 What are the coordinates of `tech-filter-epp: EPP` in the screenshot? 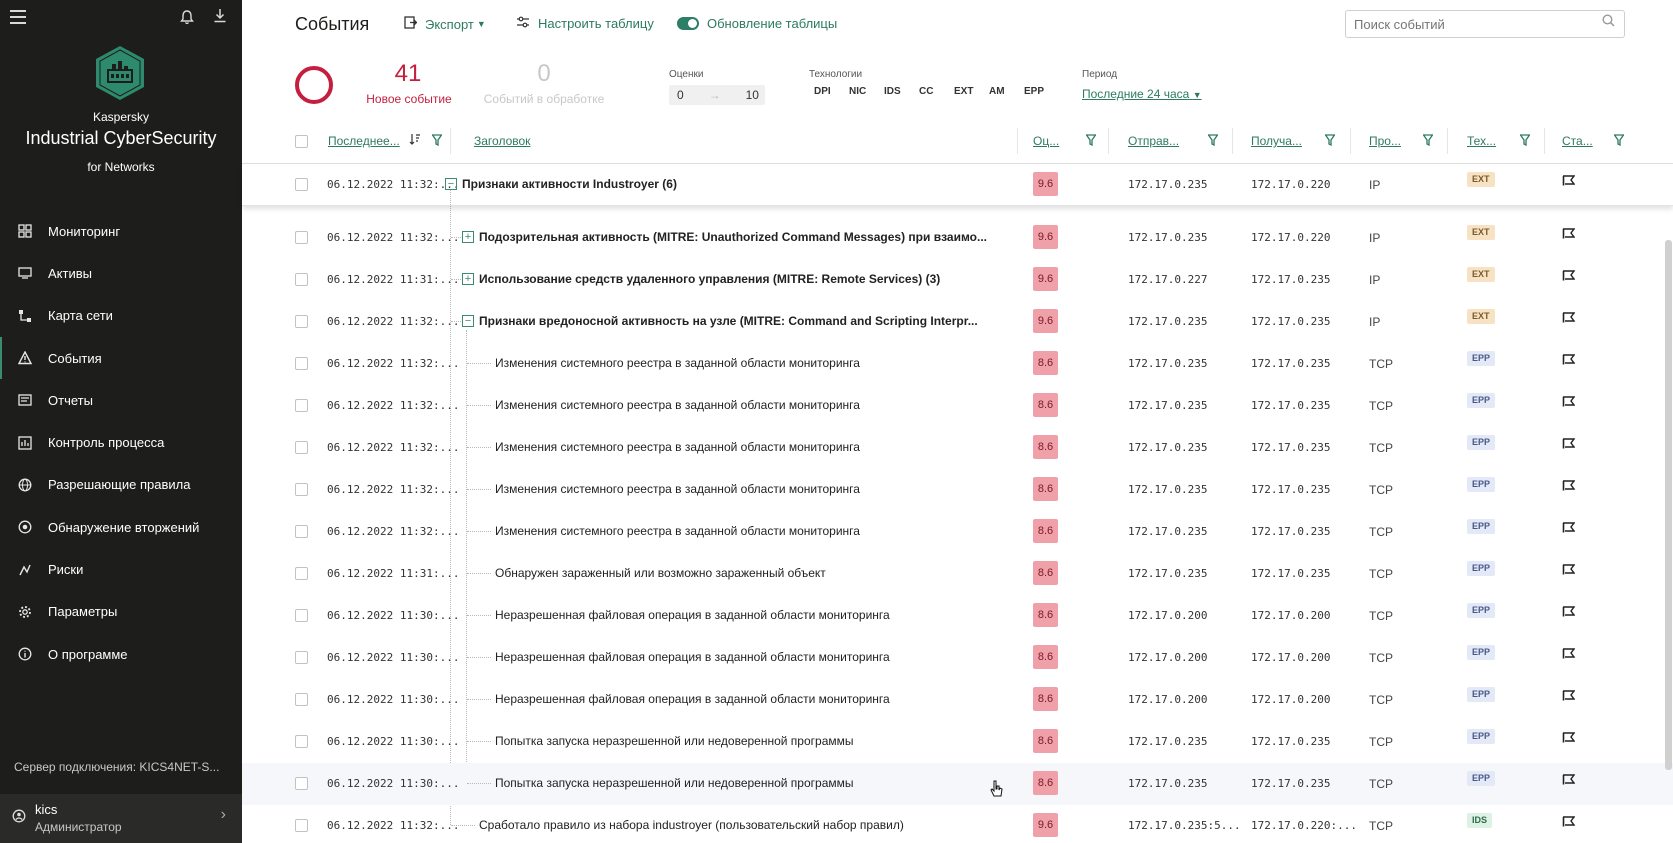 It's located at (1041, 91).